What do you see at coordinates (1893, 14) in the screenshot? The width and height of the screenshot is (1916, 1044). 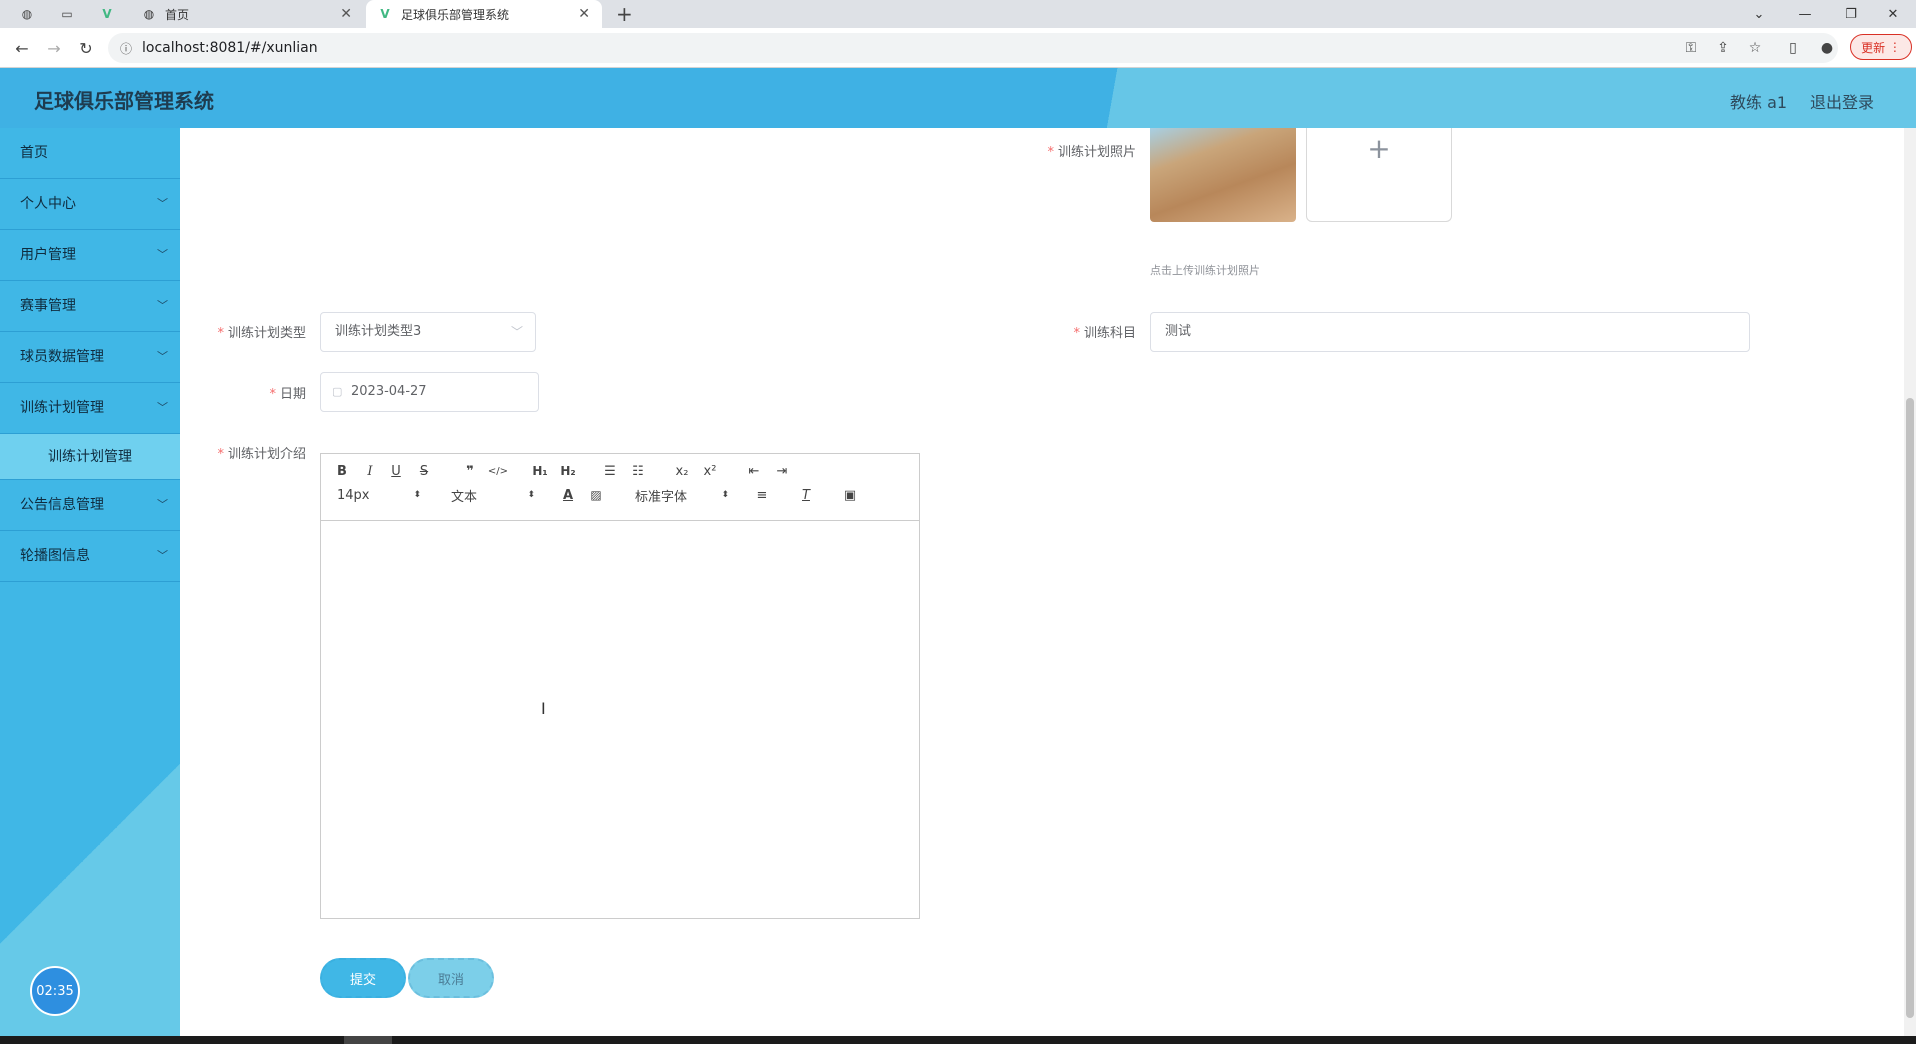 I see `window-close-icon: ✕` at bounding box center [1893, 14].